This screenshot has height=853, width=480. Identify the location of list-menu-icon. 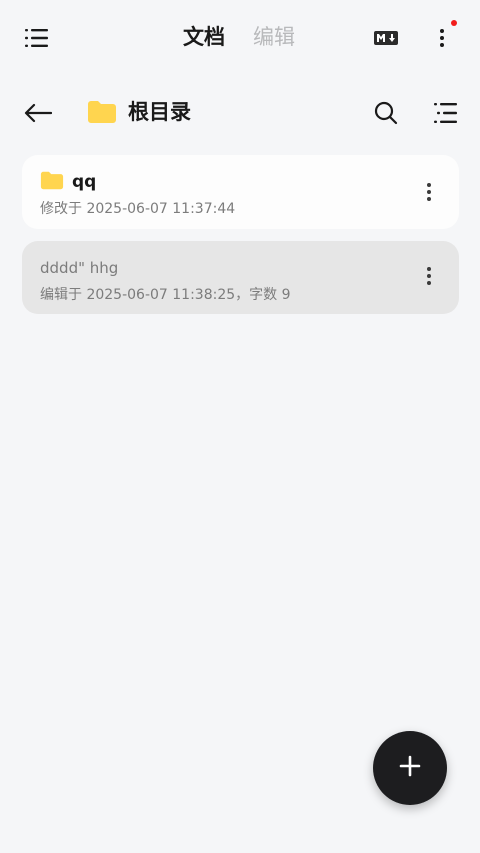
(37, 38).